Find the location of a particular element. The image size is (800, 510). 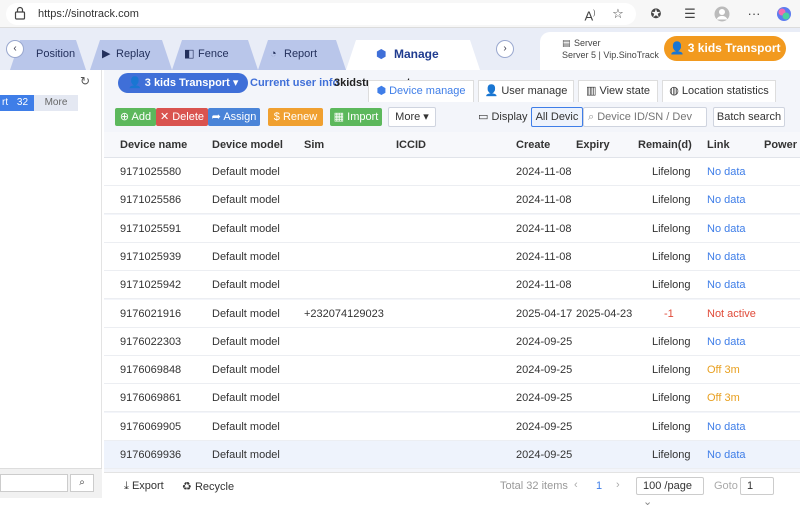

more-filter-button: More is located at coordinates (56, 103).